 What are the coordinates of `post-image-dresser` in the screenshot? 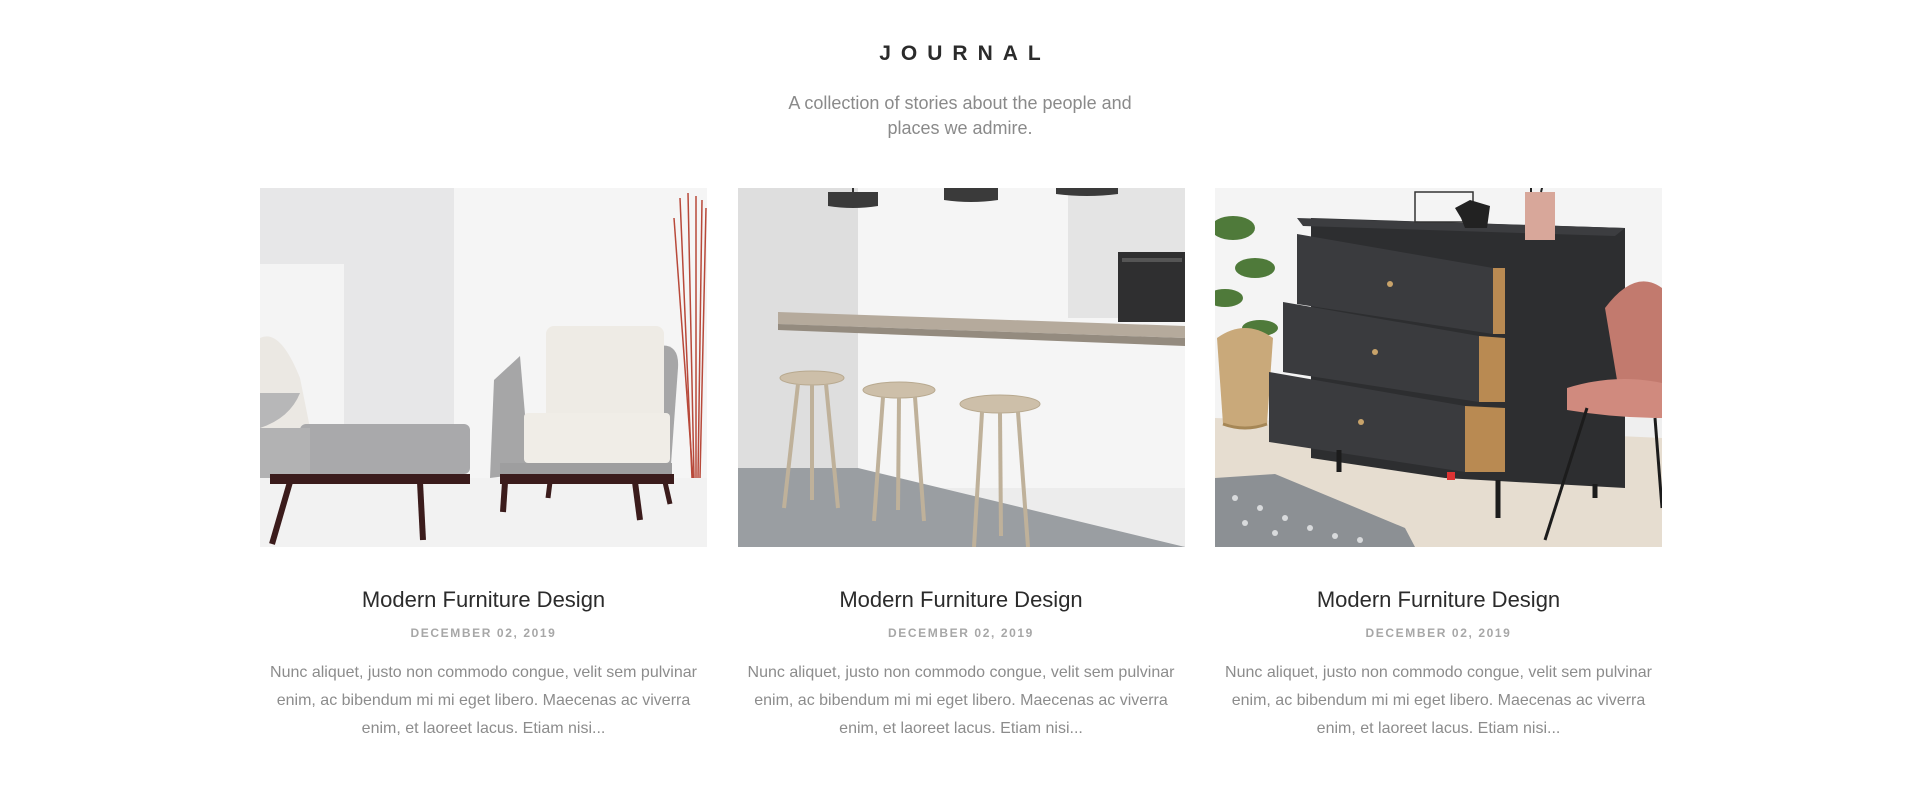 It's located at (1438, 367).